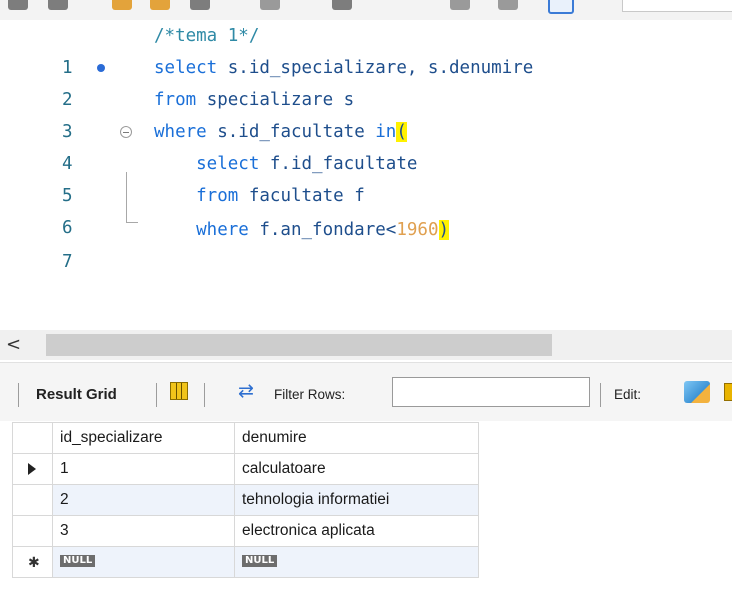 The width and height of the screenshot is (732, 614). I want to click on row-marker: ✱, so click(32, 562).